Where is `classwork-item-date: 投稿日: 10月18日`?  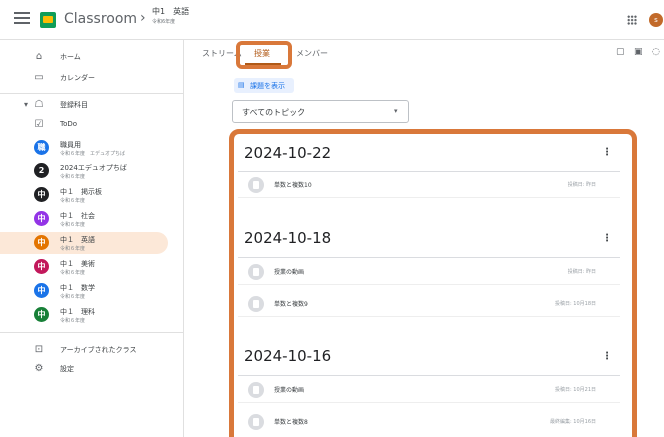 classwork-item-date: 投稿日: 10月18日 is located at coordinates (575, 304).